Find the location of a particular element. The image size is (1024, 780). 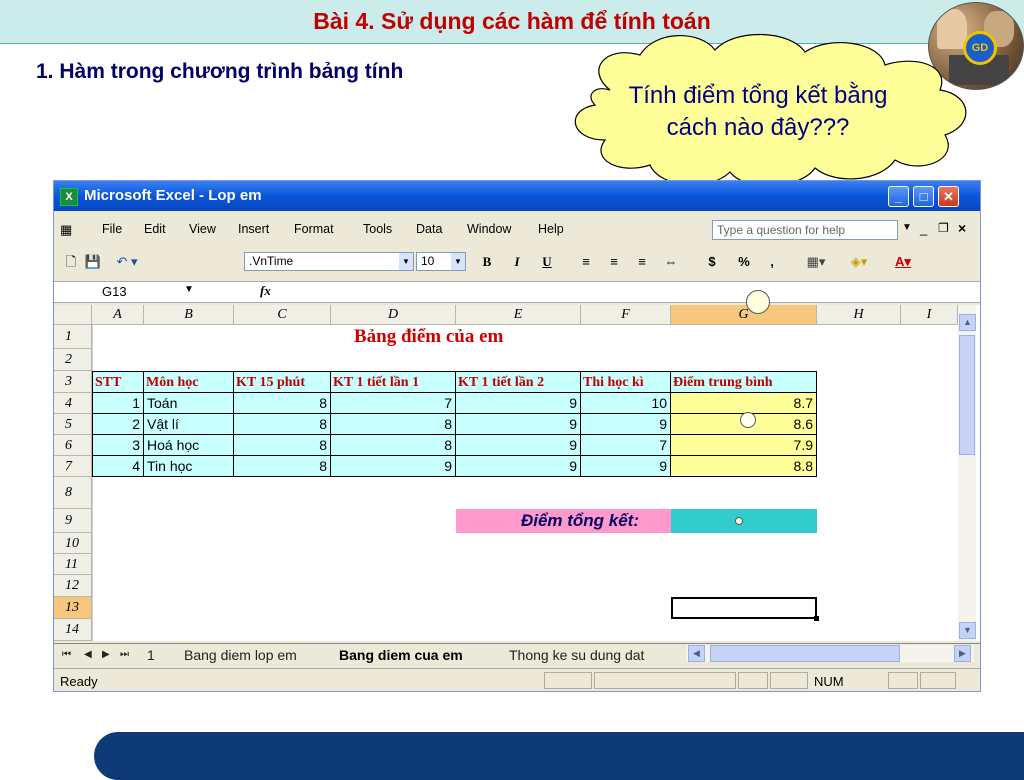

scroll-right-icon: ▶ is located at coordinates (962, 653).